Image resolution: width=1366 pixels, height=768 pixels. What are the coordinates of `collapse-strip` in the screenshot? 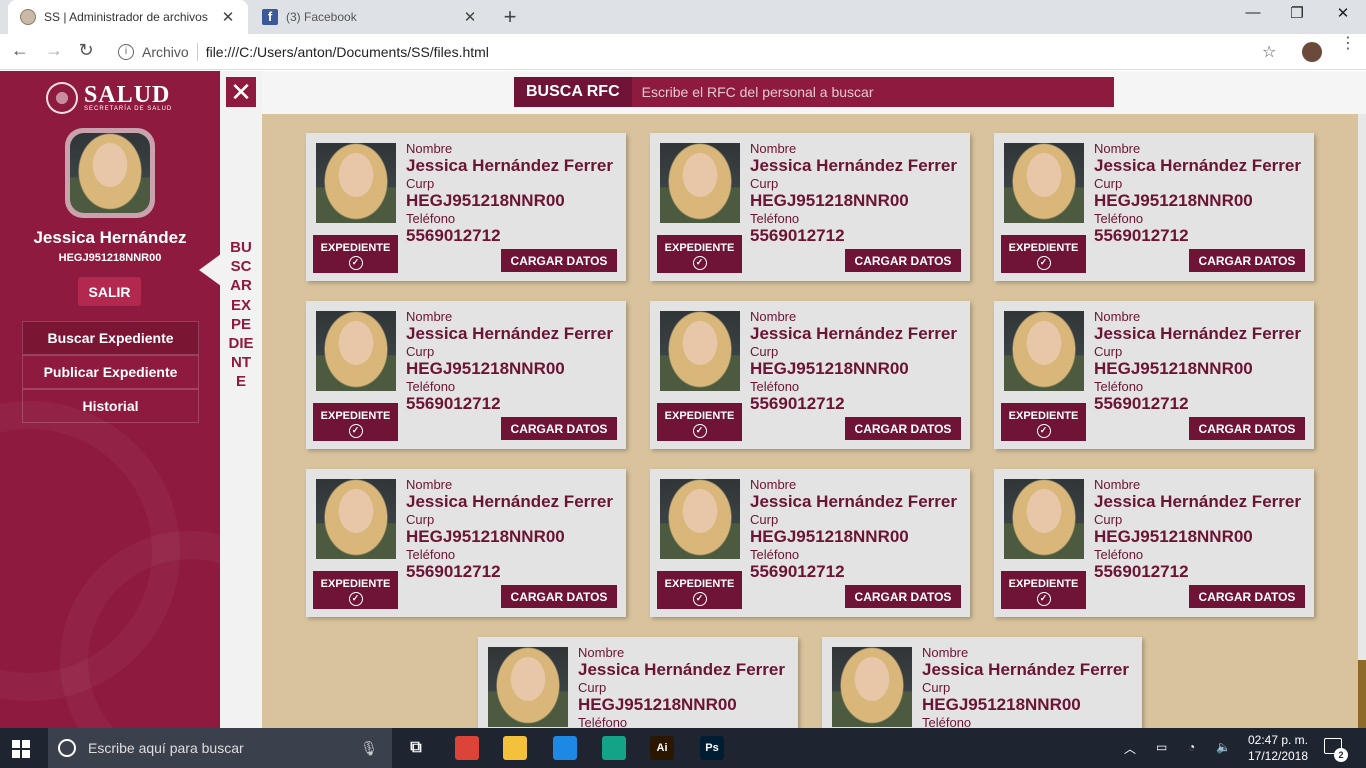 It's located at (241, 399).